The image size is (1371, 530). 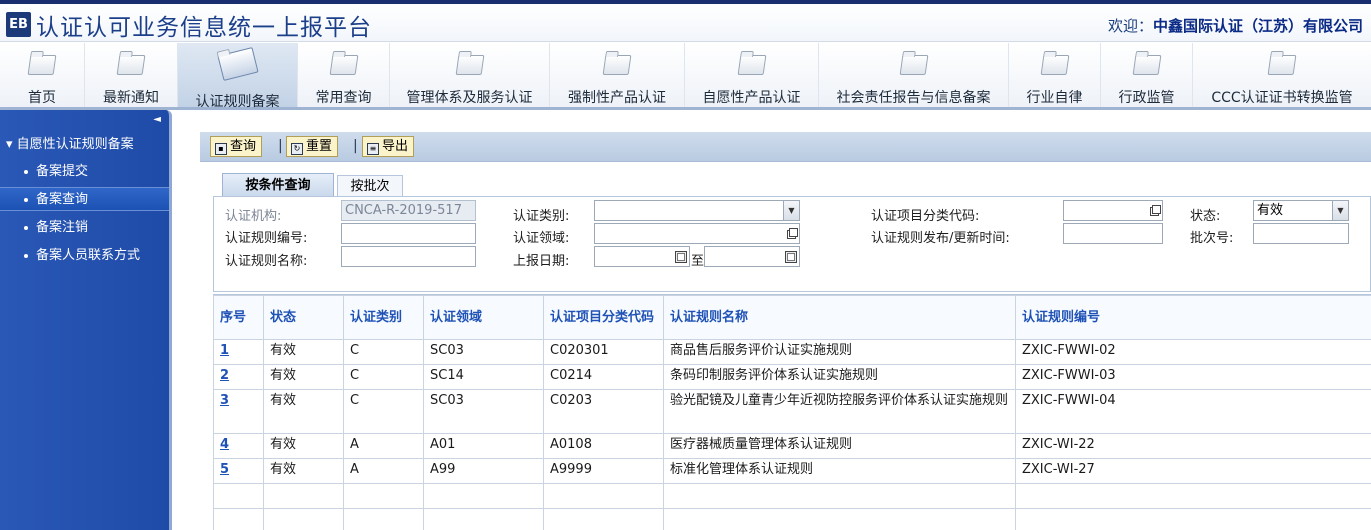 I want to click on category-select: ▼, so click(x=697, y=210).